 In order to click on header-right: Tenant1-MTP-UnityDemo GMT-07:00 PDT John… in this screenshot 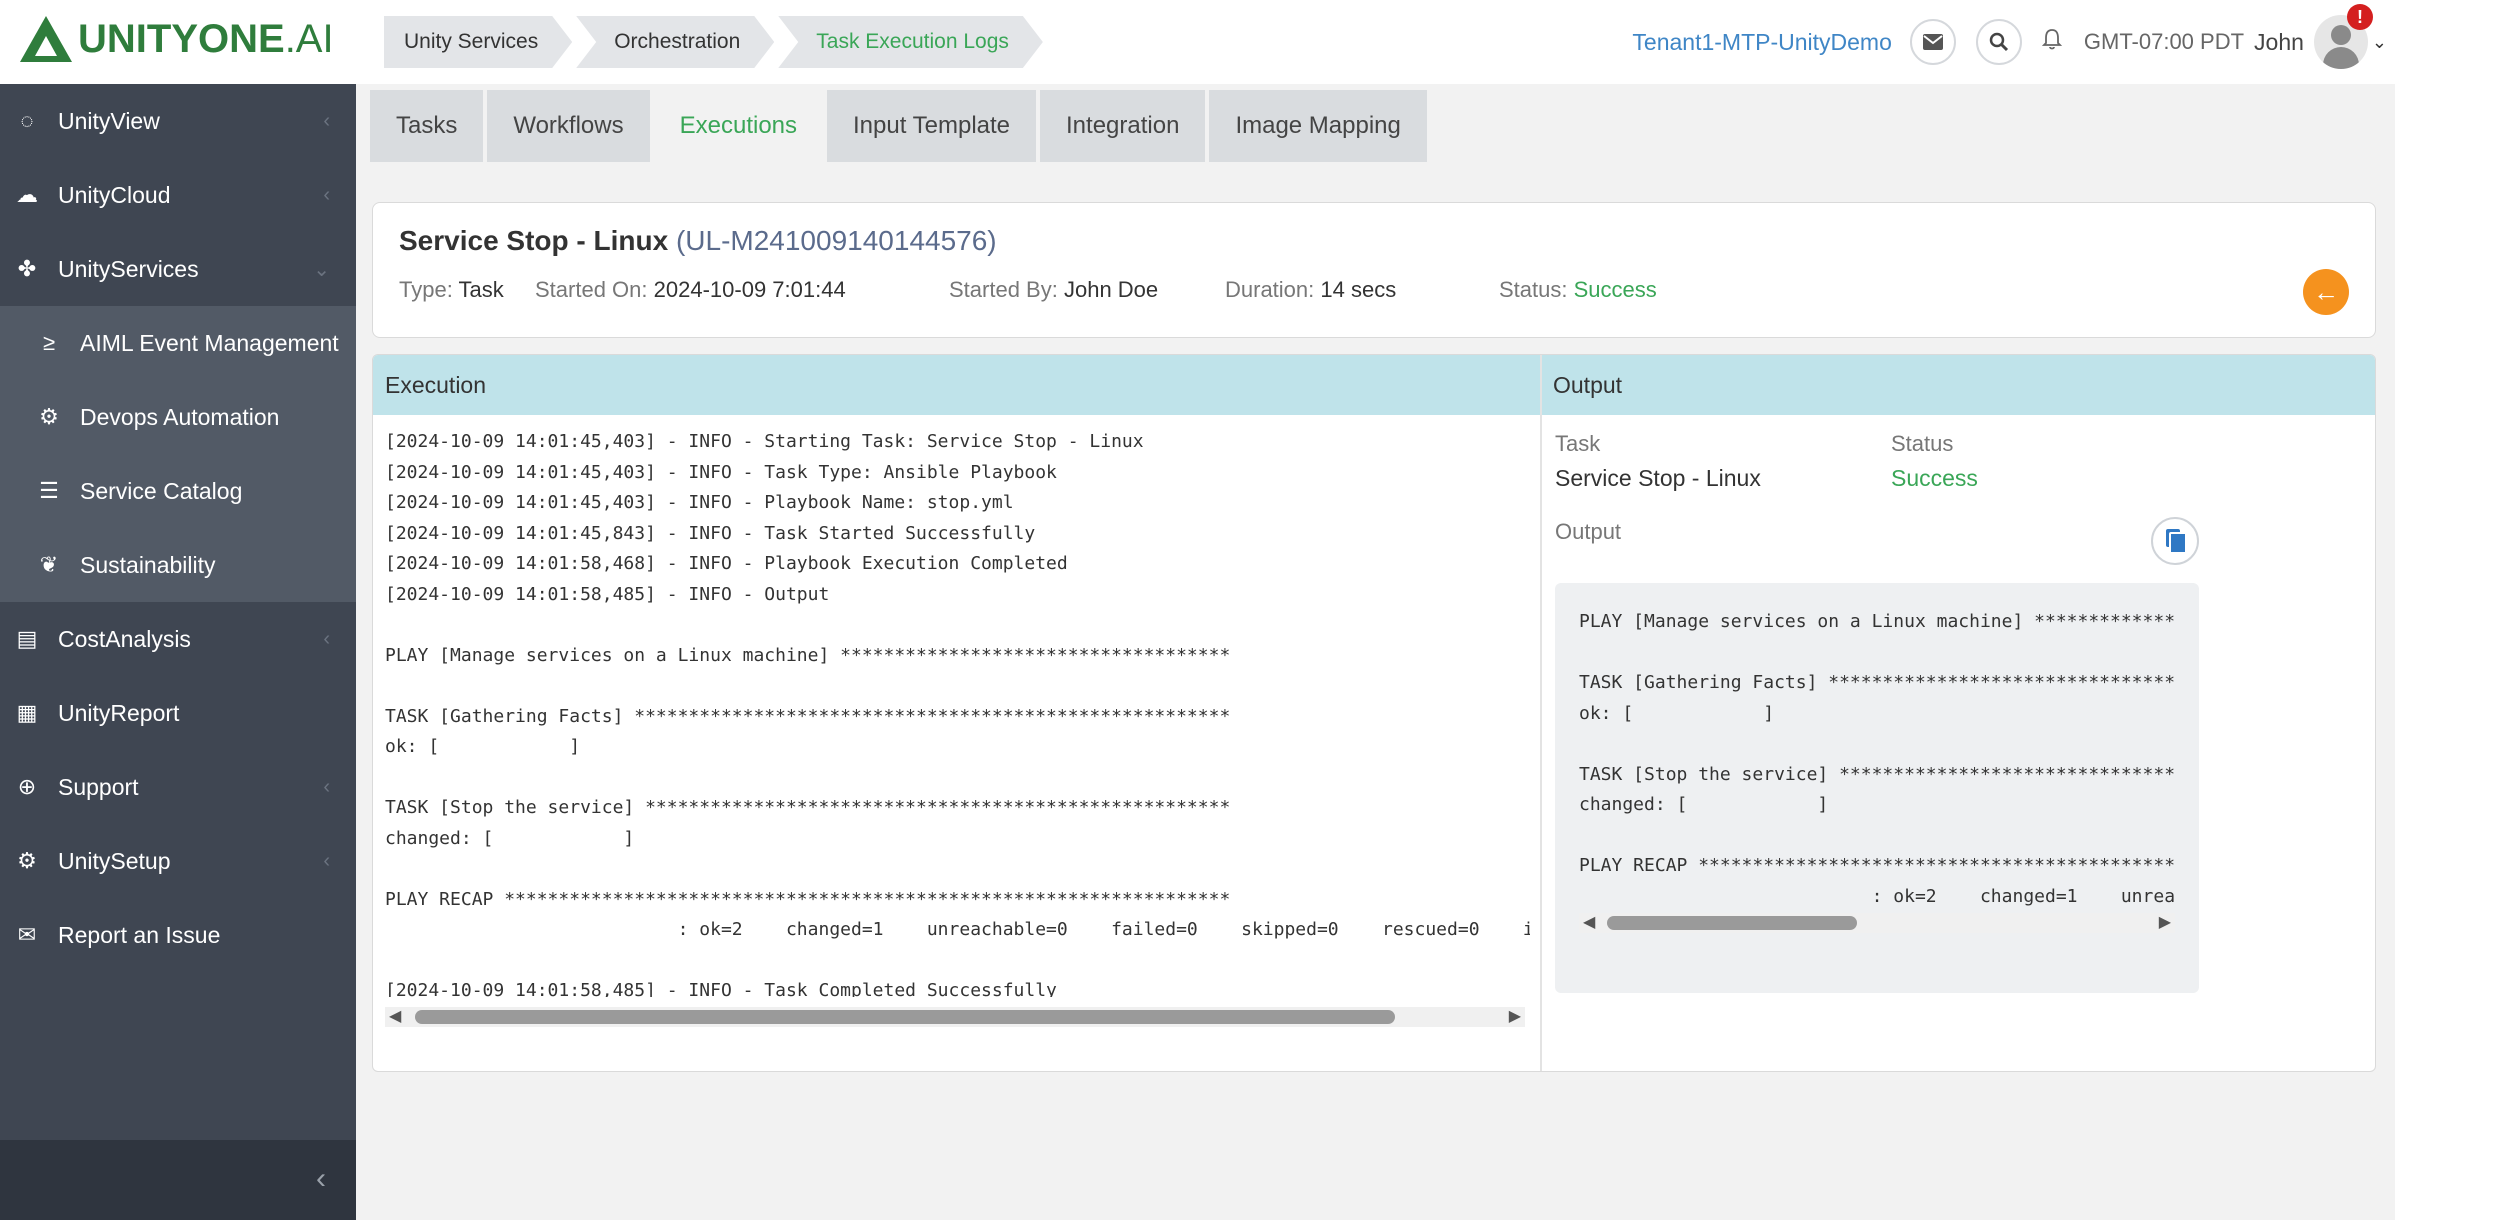, I will do `click(2013, 42)`.